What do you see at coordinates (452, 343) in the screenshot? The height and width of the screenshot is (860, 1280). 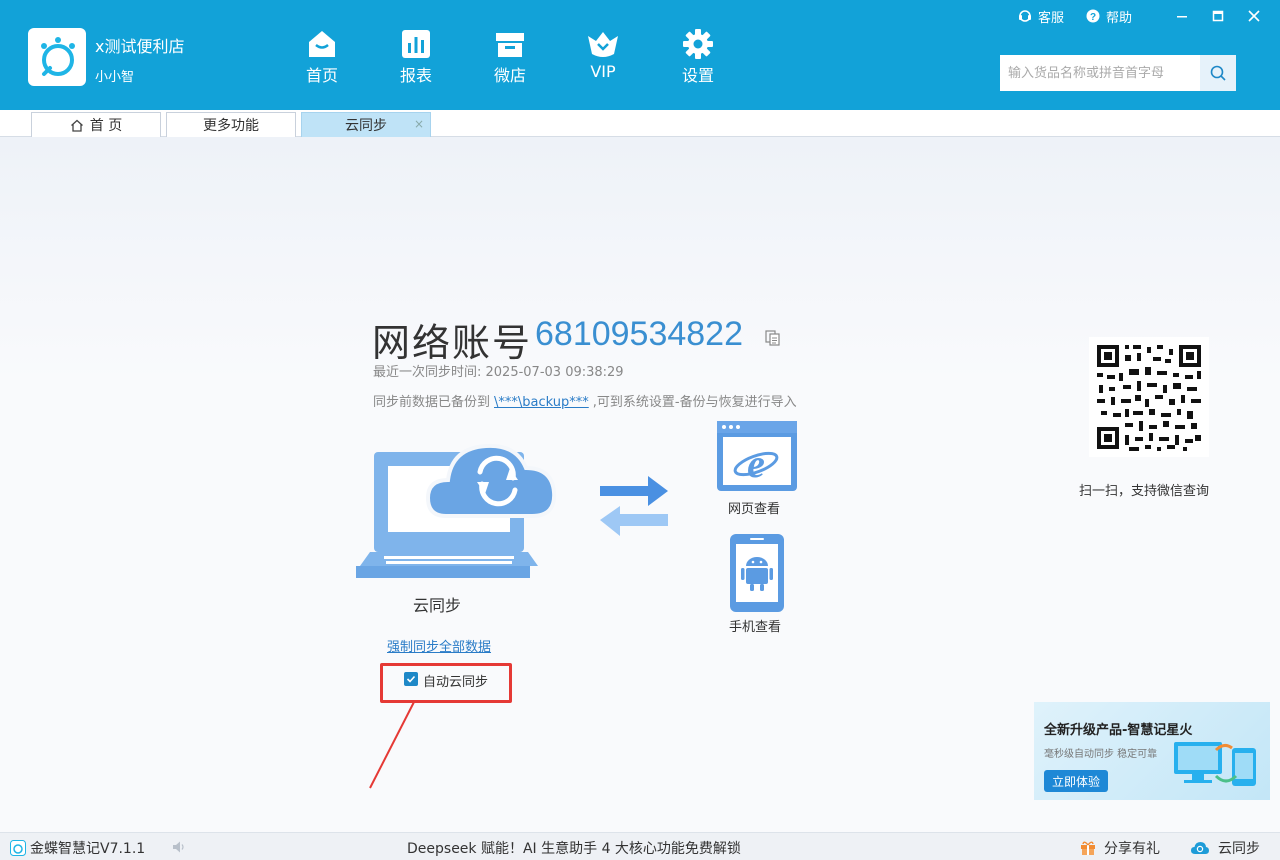 I see `account-label: 网络账号` at bounding box center [452, 343].